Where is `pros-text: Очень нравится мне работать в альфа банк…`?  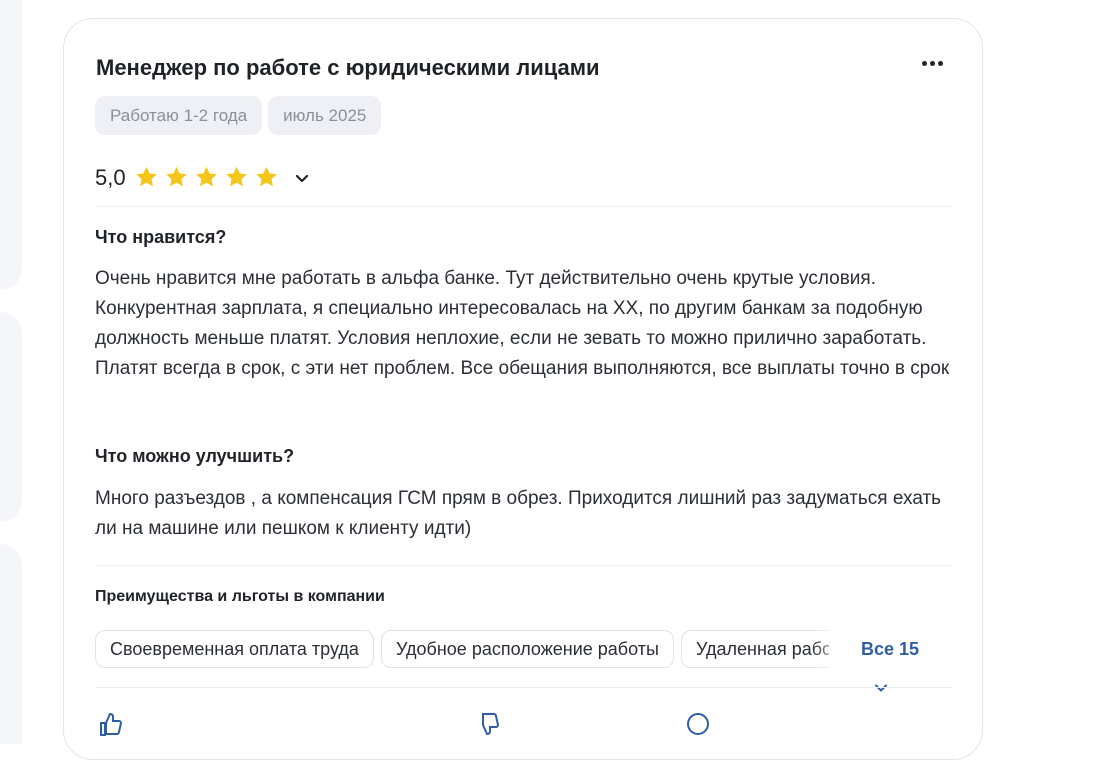
pros-text: Очень нравится мне работать в альфа банк… is located at coordinates (522, 323).